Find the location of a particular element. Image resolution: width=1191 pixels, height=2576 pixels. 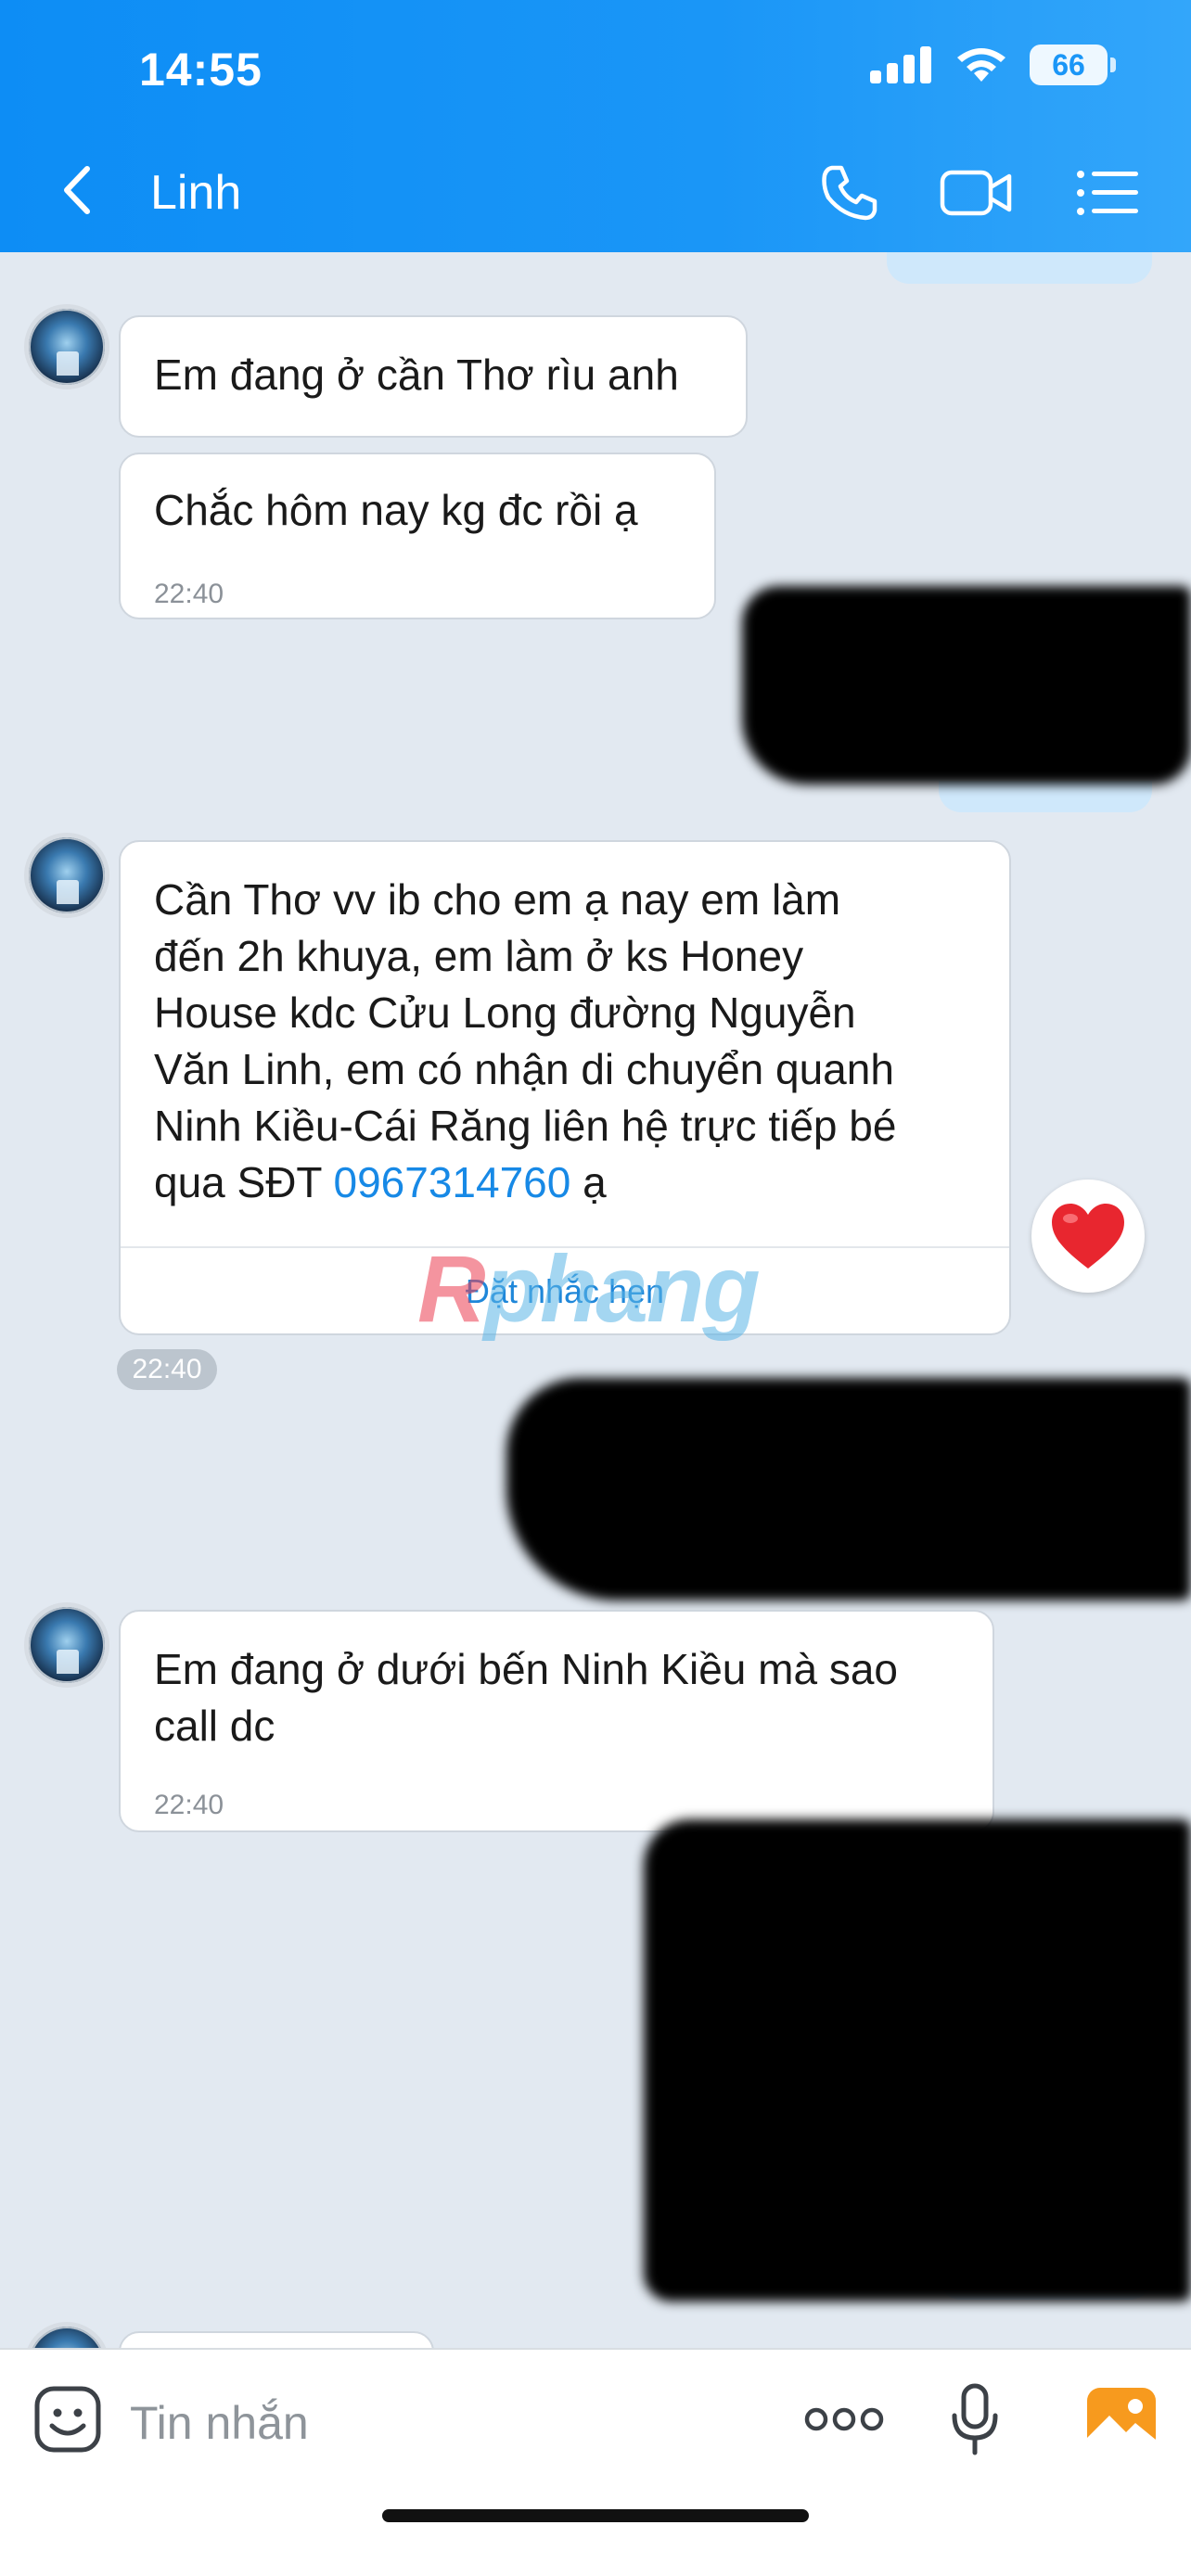

message-line: Em đang ở dưới bến Ninh Kiều mà sao is located at coordinates (526, 1669).